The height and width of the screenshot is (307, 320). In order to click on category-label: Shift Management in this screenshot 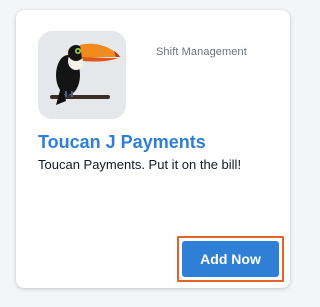, I will do `click(201, 52)`.